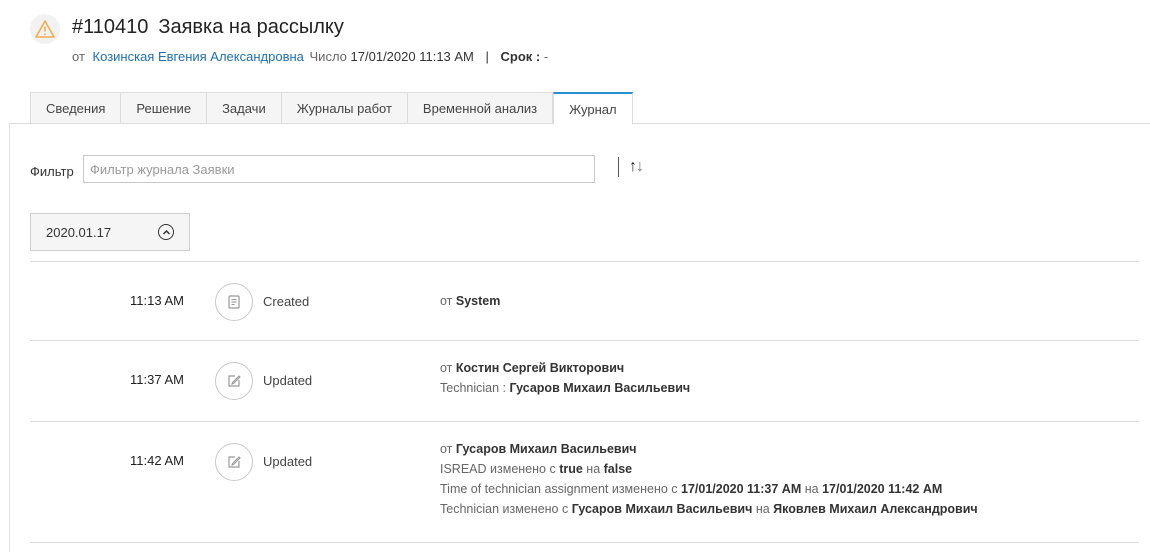  I want to click on change-old-value: 17/01/2020 11:37 AM, so click(741, 489).